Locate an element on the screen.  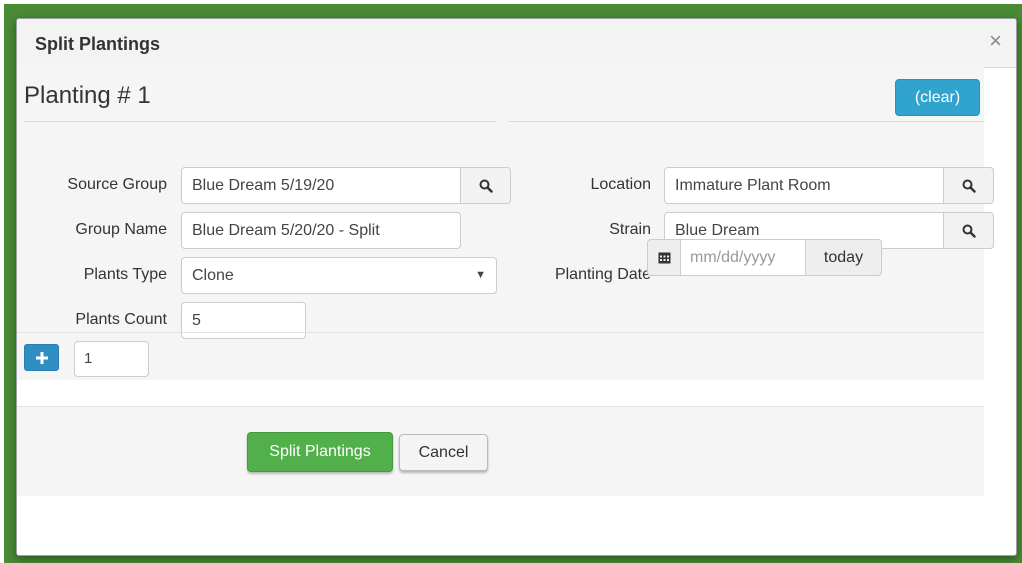
plants-type-select: Clone ▼ is located at coordinates (339, 275).